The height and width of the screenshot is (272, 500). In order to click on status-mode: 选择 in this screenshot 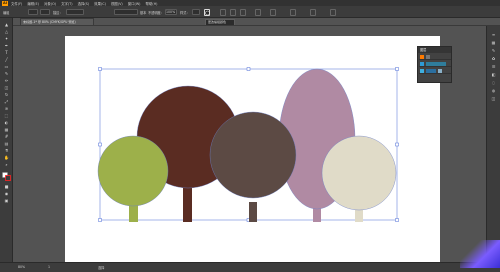, I will do `click(101, 267)`.